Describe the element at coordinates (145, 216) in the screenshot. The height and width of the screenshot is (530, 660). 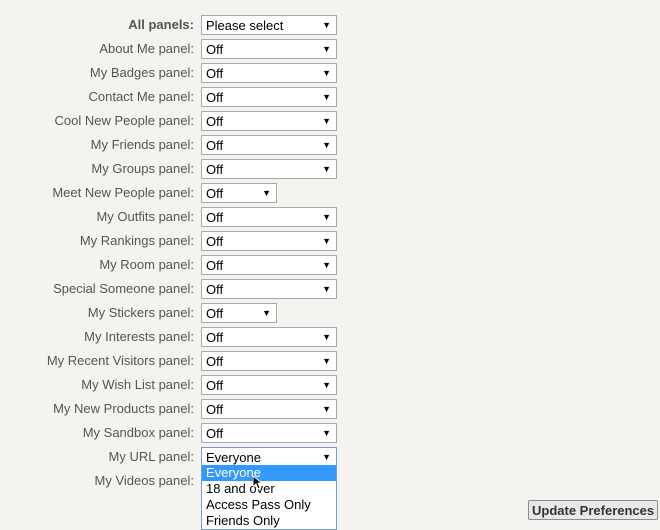
I see `field-label: My Outfits panel:` at that location.